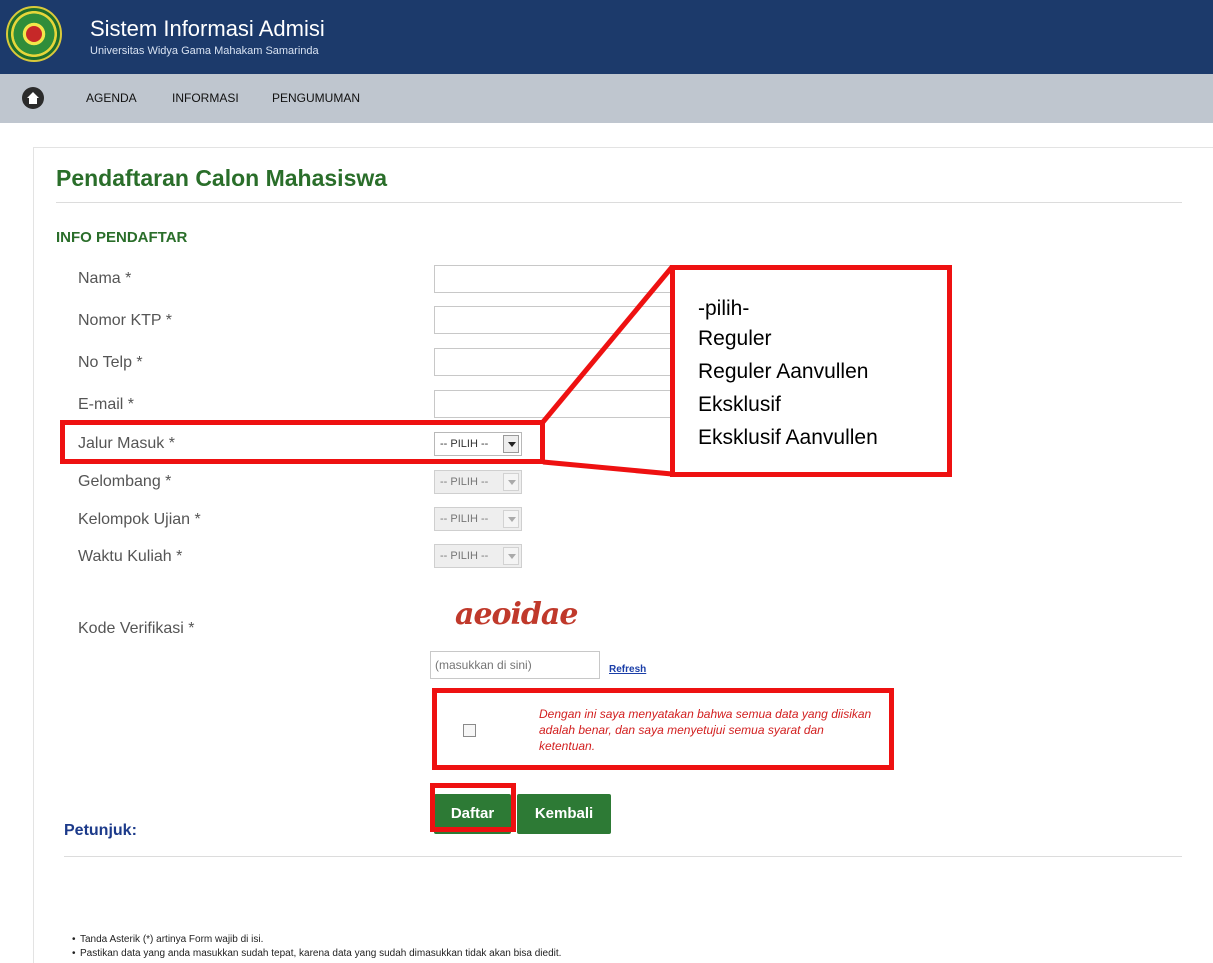 This screenshot has height=963, width=1213. I want to click on dropdown-option: Reguler, so click(735, 338).